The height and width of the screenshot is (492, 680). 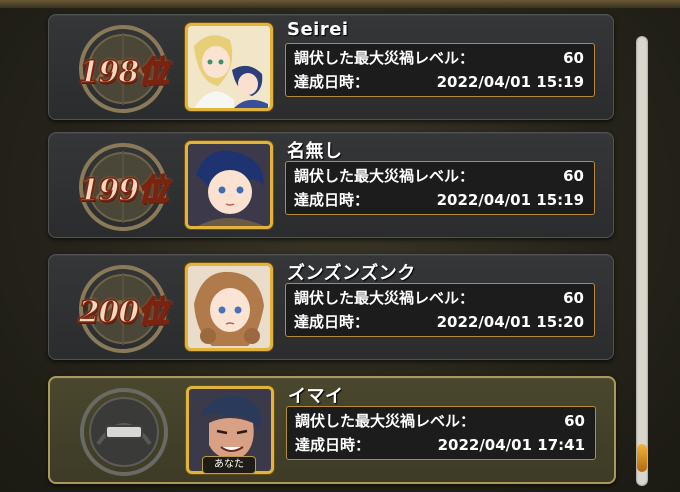 I want to click on rank-text: 199位, so click(x=123, y=190).